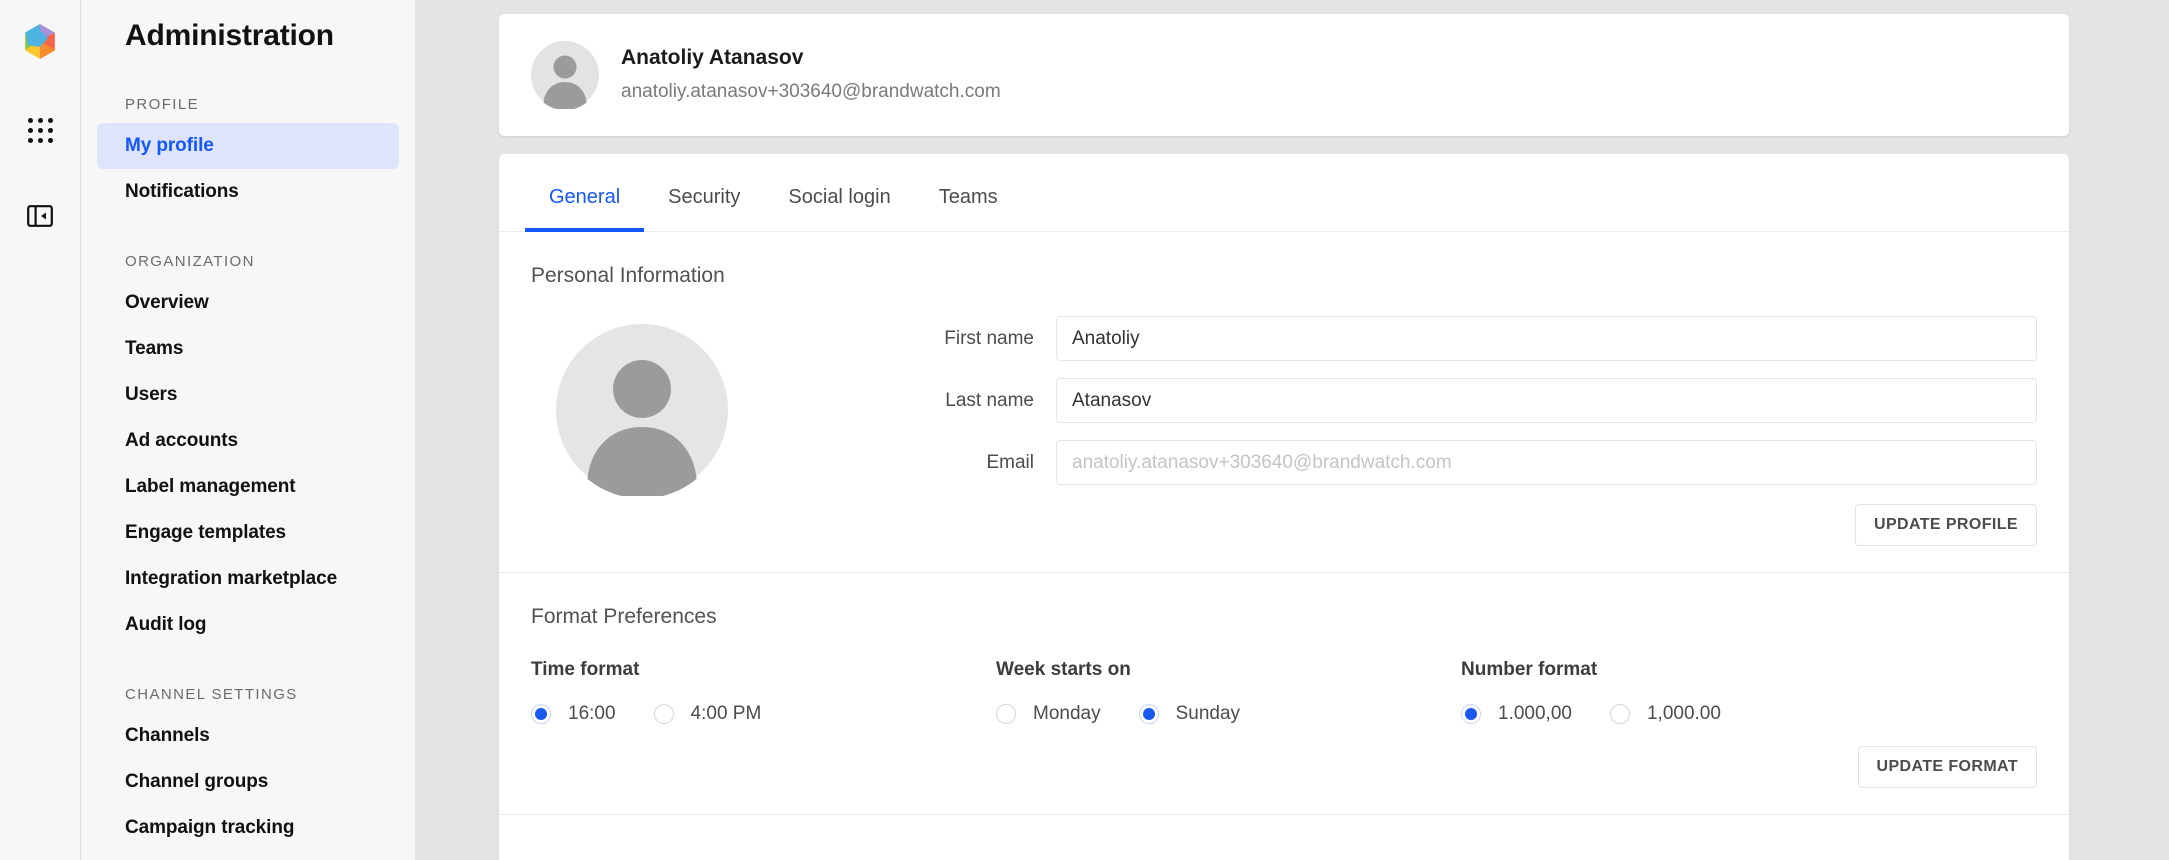 This screenshot has height=860, width=2169. What do you see at coordinates (642, 411) in the screenshot?
I see `profile-avatar-placeholder-icon` at bounding box center [642, 411].